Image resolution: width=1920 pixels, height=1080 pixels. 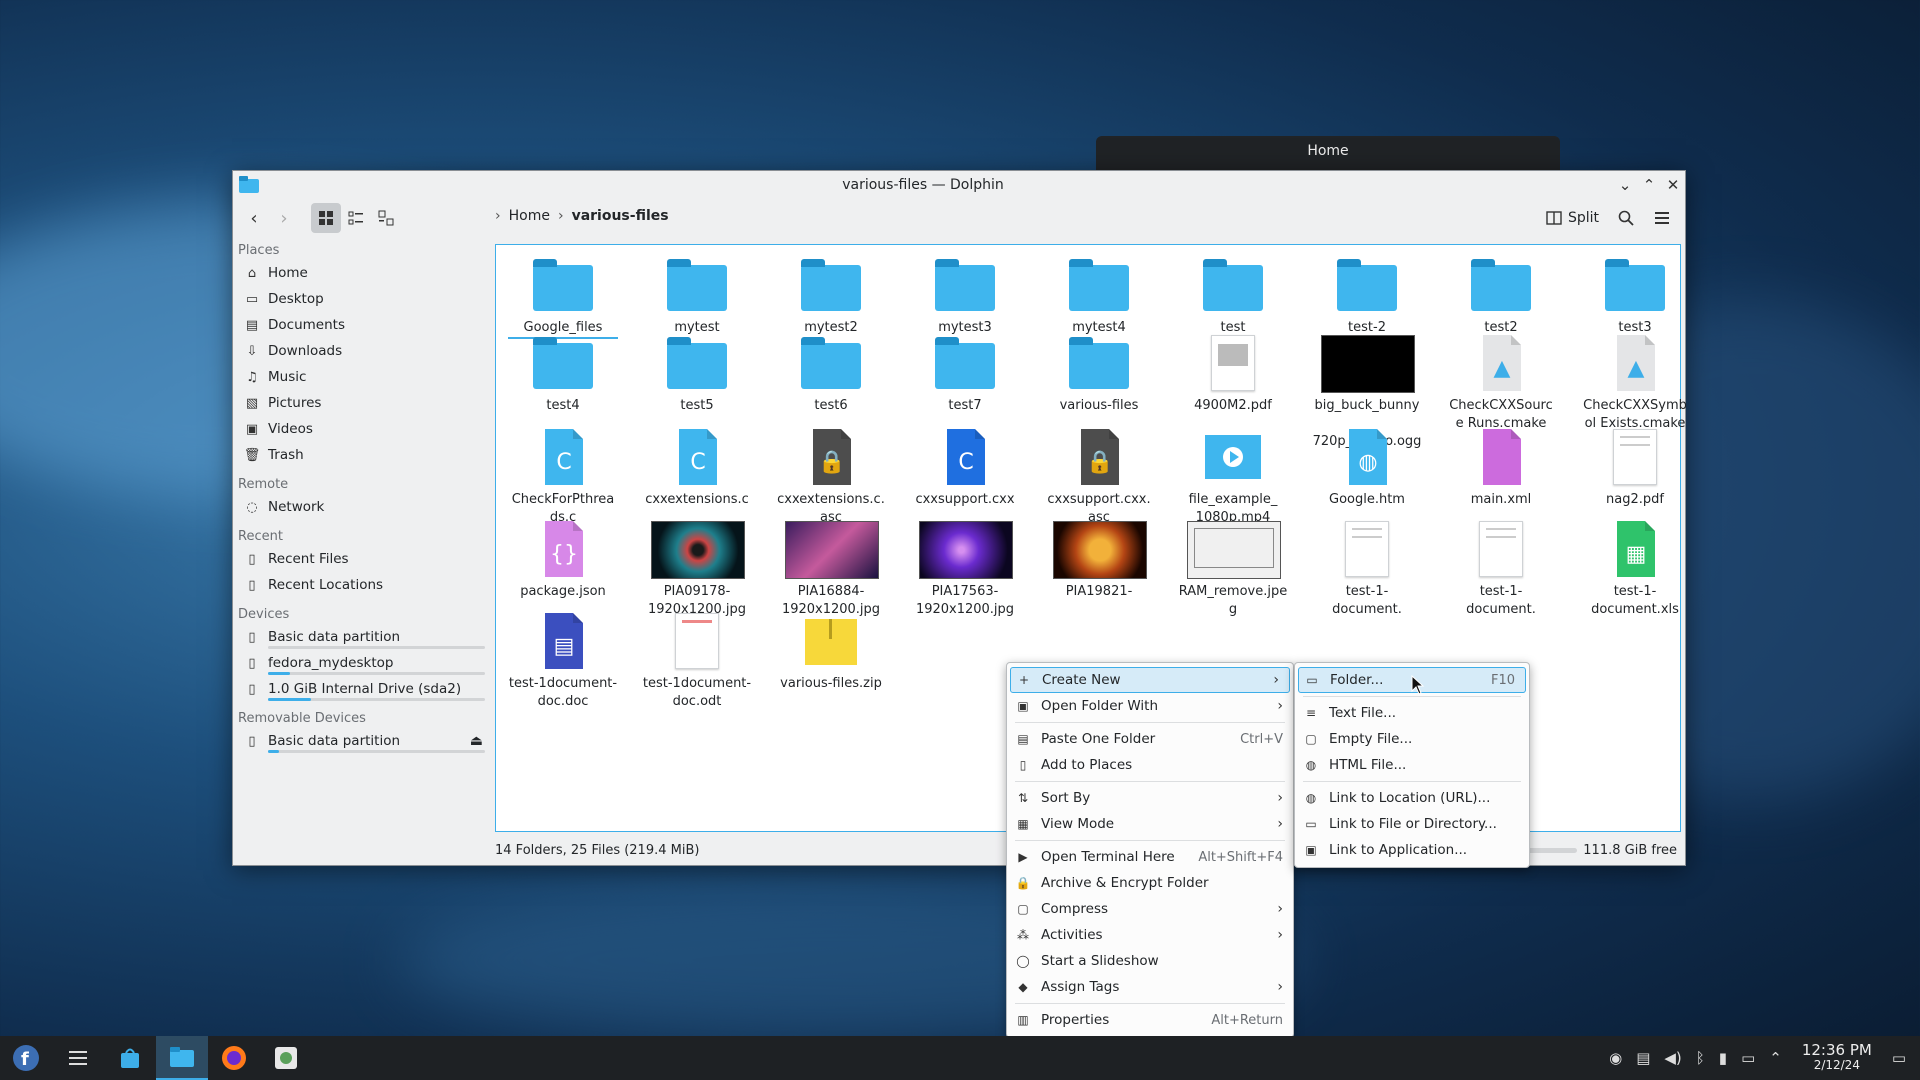 I want to click on folder-item: mytest, so click(x=697, y=295).